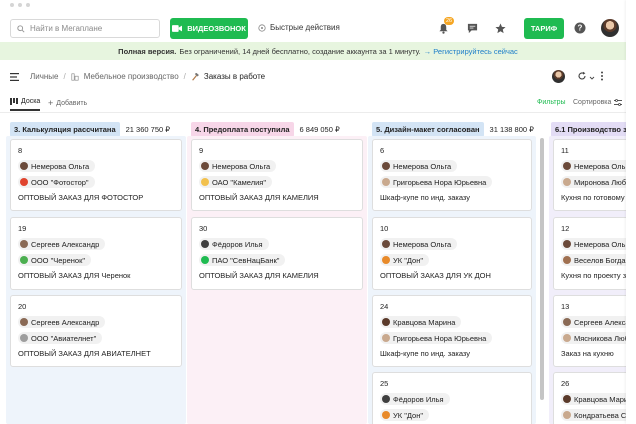  What do you see at coordinates (131, 76) in the screenshot?
I see `breadcrumb-item-furniture: Мебельное производство` at bounding box center [131, 76].